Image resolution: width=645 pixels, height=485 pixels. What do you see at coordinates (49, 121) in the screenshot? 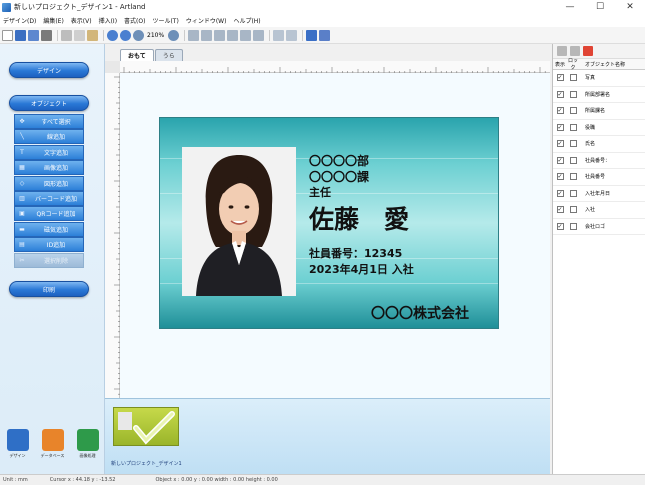
I see `tool-button: ✥ すべて選択` at bounding box center [49, 121].